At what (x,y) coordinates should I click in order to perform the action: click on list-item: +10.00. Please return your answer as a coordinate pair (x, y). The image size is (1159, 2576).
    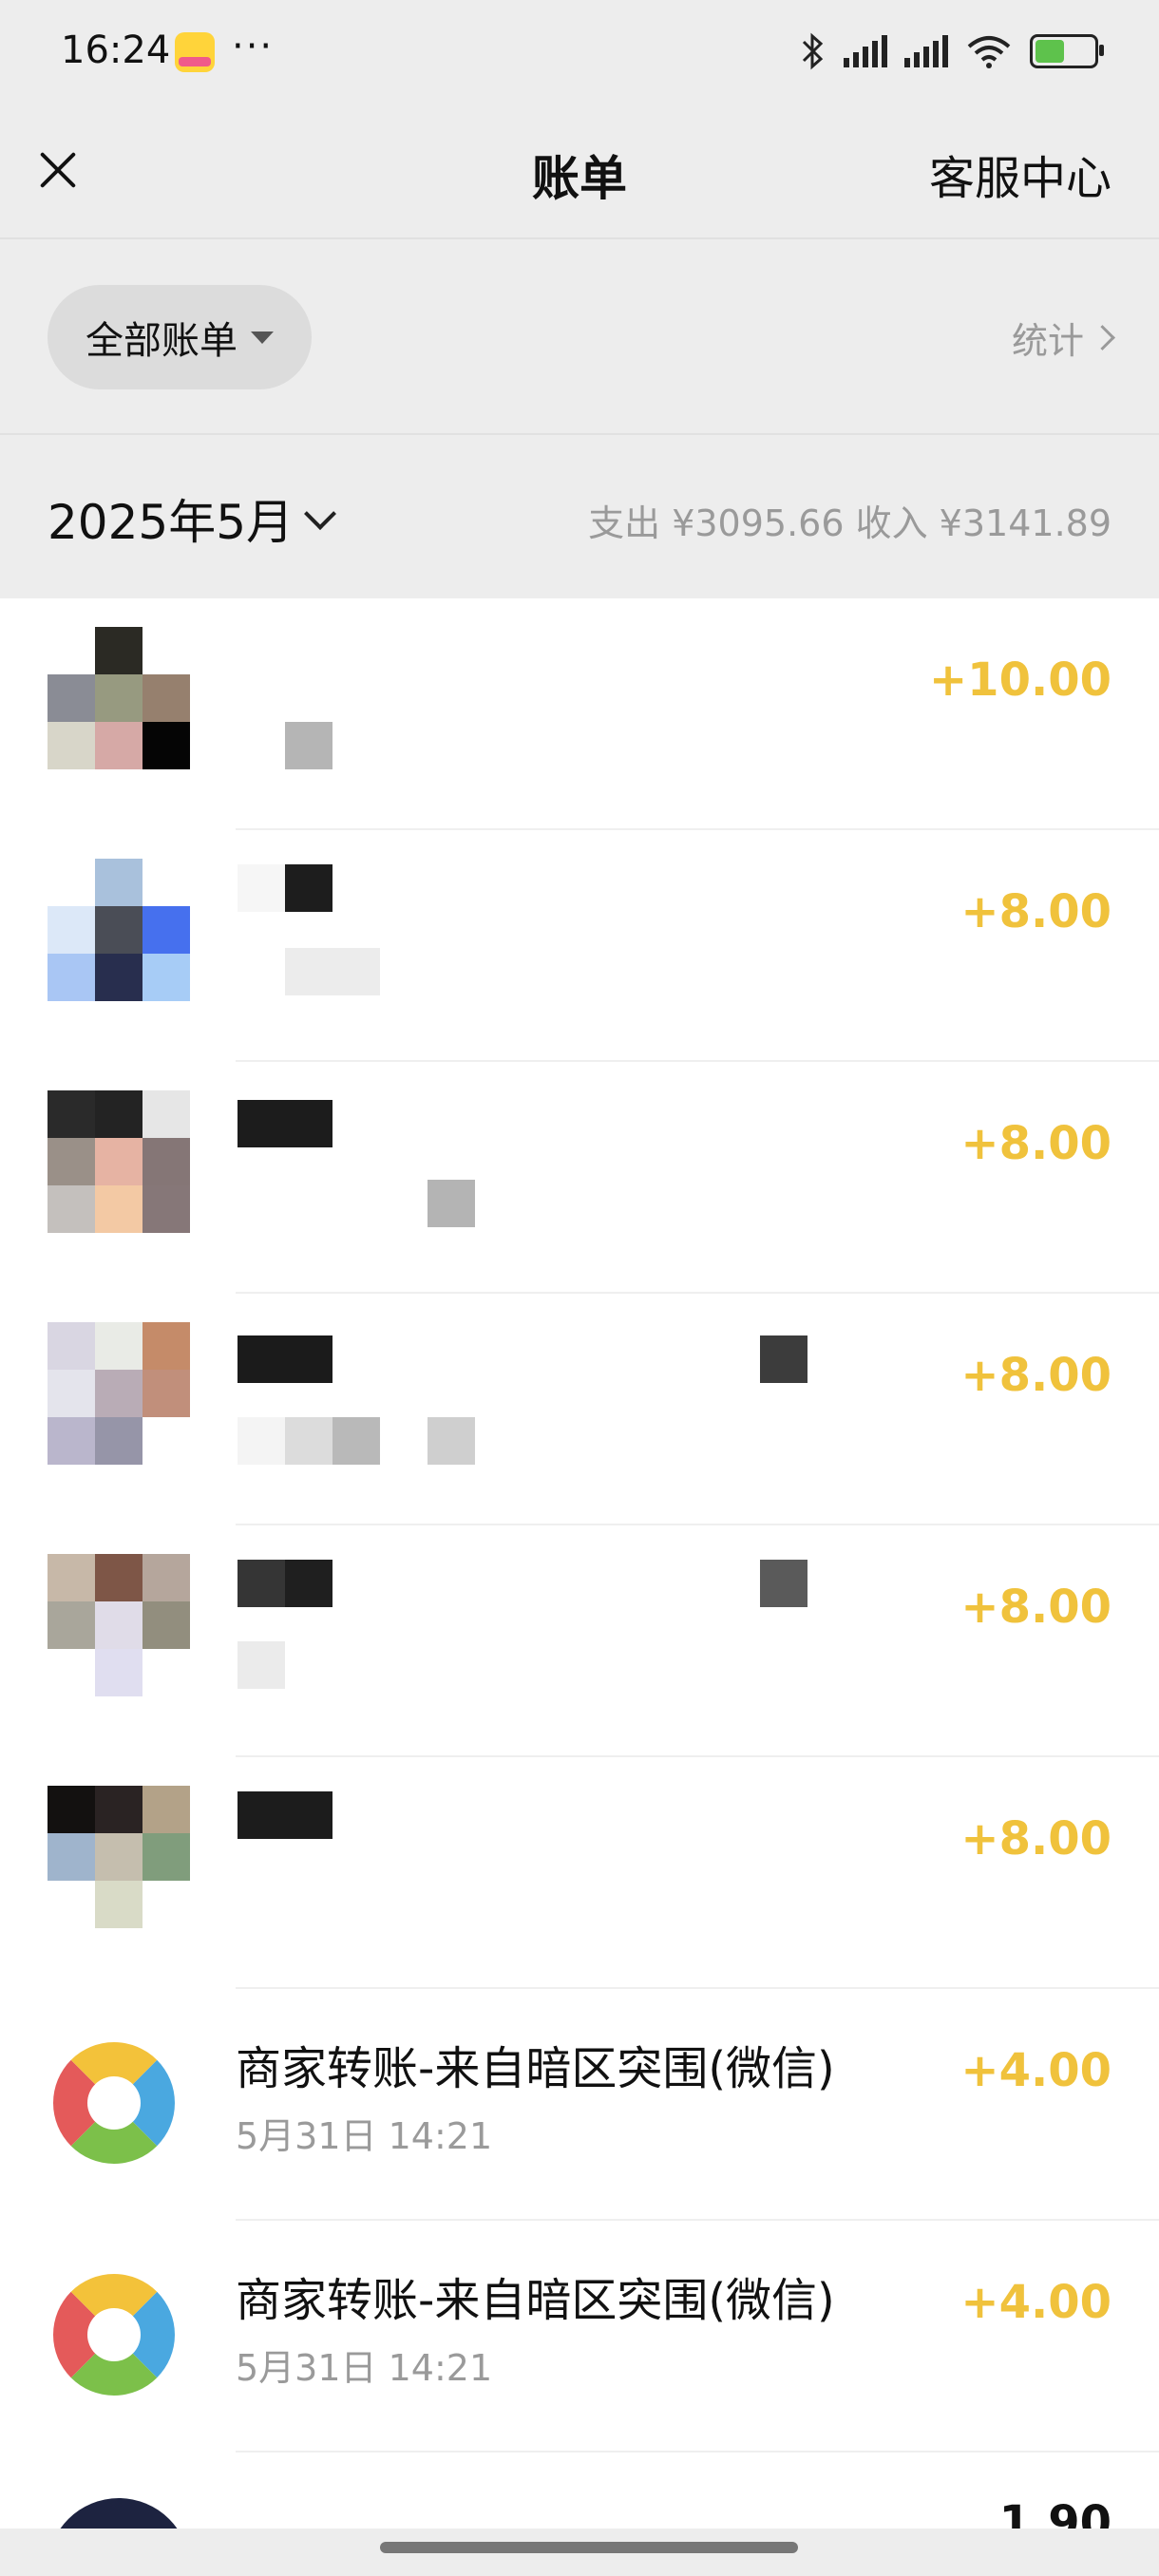
    Looking at the image, I should click on (579, 714).